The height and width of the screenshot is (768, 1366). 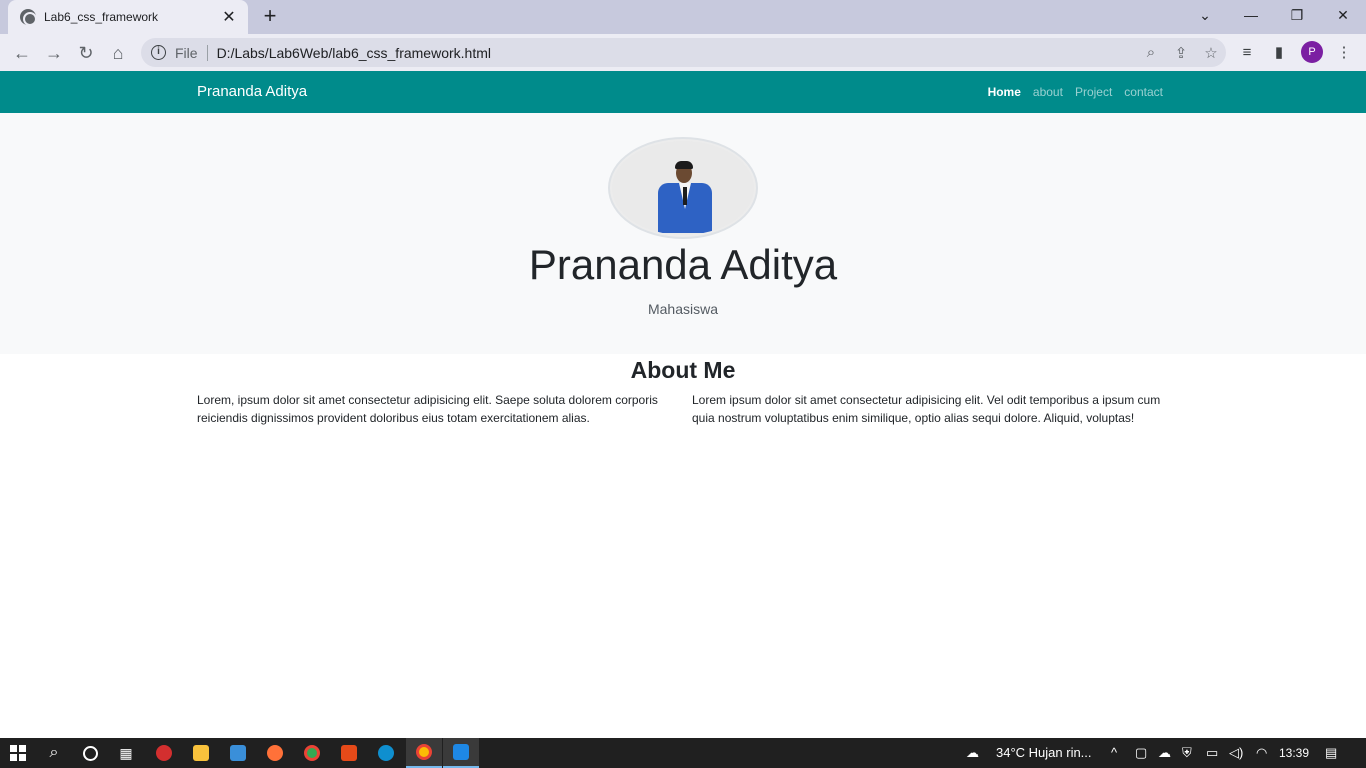 I want to click on browser-tab: Lab6_css_framework ✕, so click(x=128, y=17).